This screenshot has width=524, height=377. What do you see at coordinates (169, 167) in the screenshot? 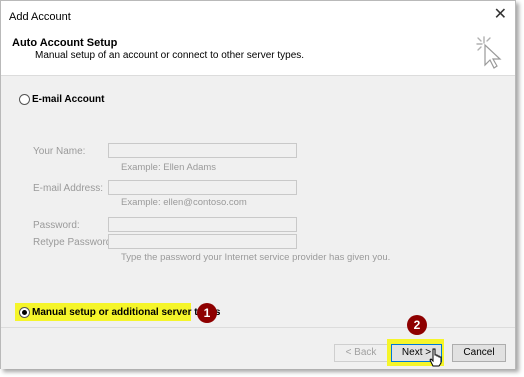
I see `your-name-example: Example: Ellen Adams` at bounding box center [169, 167].